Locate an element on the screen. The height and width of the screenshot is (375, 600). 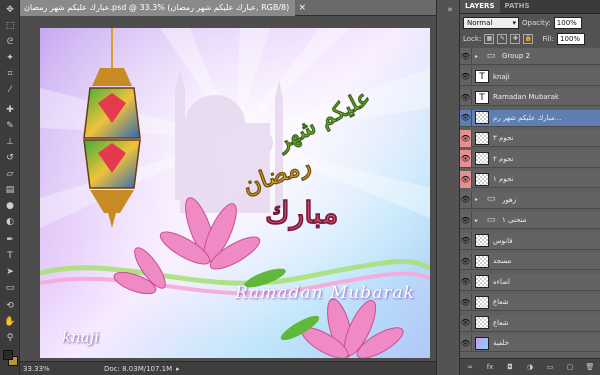
blend-mode-select: Normal is located at coordinates (491, 23).